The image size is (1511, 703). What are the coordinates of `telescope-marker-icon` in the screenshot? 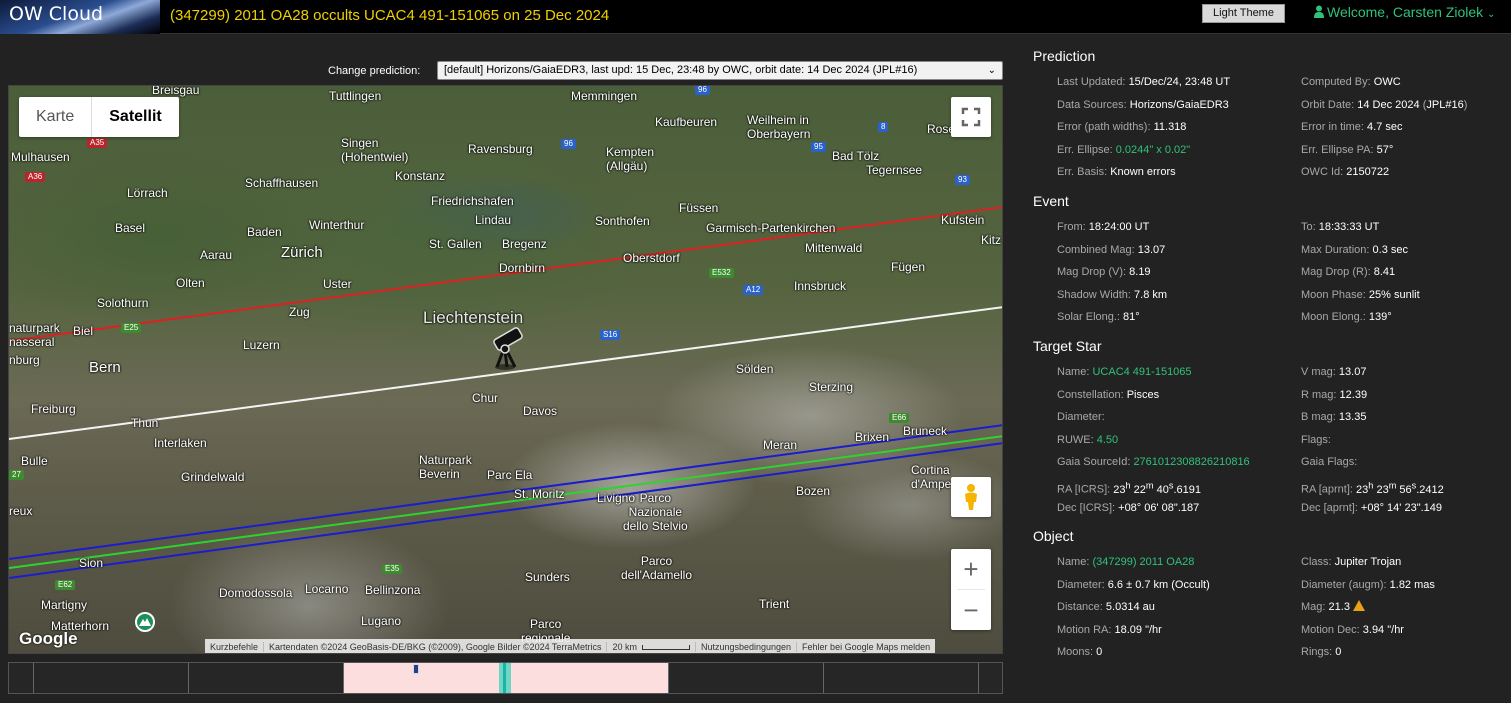 It's located at (508, 349).